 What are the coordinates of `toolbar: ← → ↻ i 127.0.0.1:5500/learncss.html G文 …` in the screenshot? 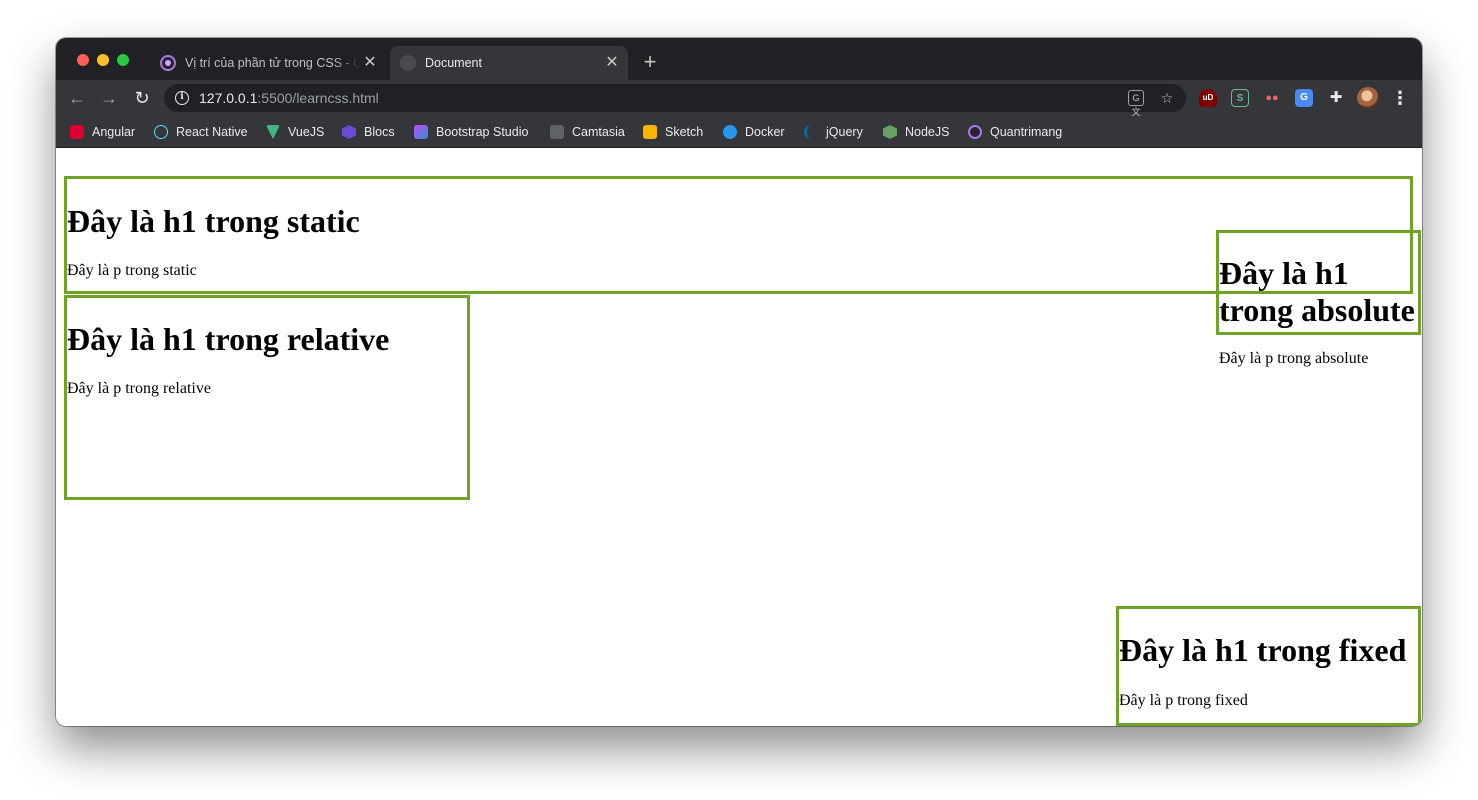 It's located at (739, 98).